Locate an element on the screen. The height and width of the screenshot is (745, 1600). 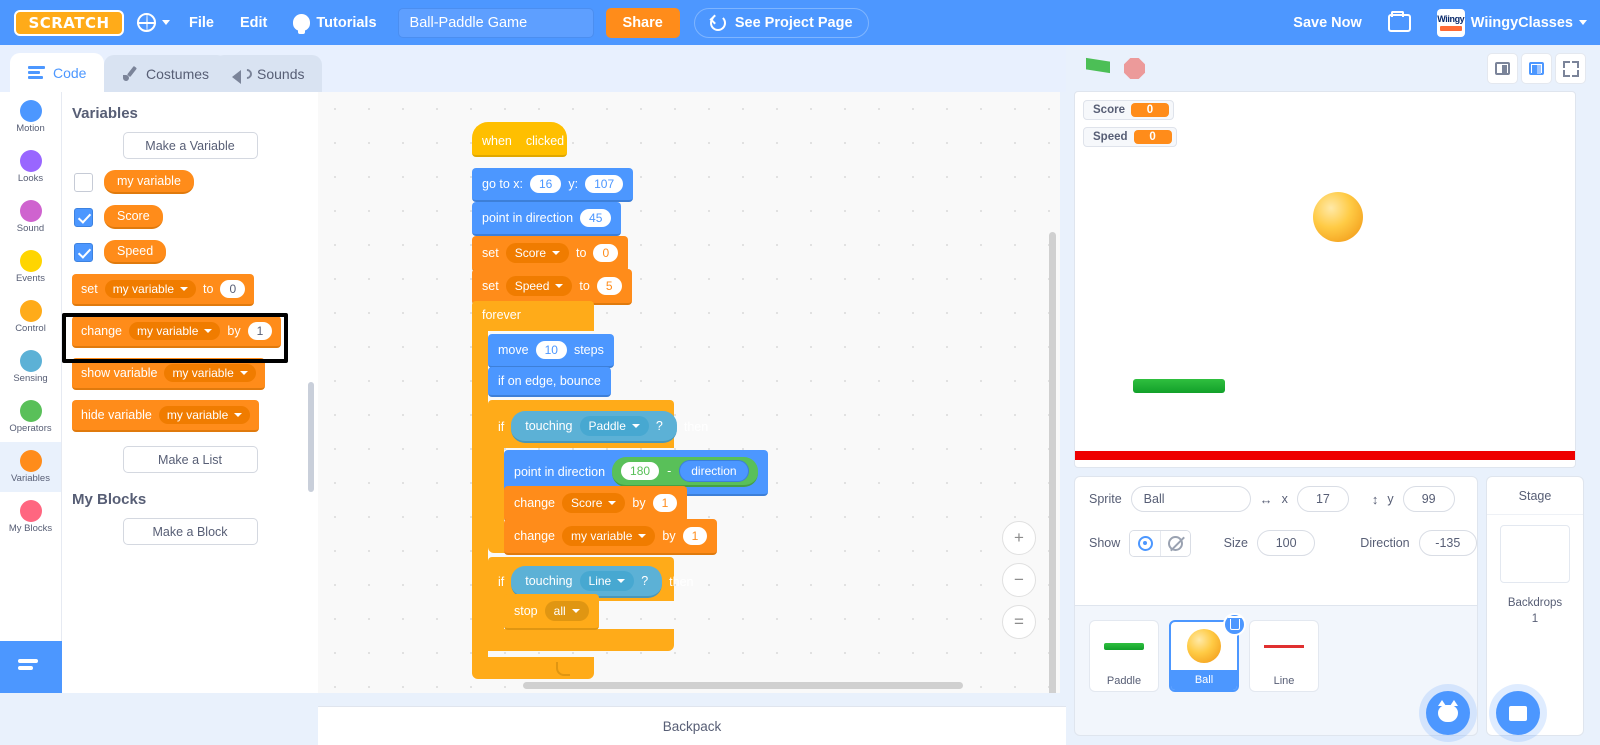
show-variable-dropdown: my variable is located at coordinates (210, 373).